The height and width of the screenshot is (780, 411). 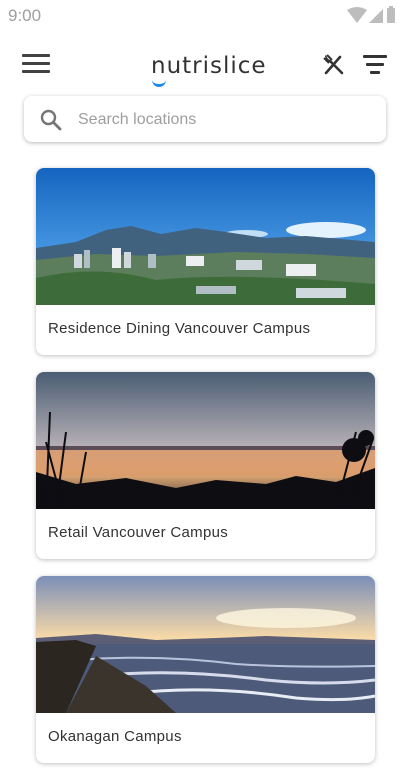 I want to click on utensils-icon, so click(x=333, y=64).